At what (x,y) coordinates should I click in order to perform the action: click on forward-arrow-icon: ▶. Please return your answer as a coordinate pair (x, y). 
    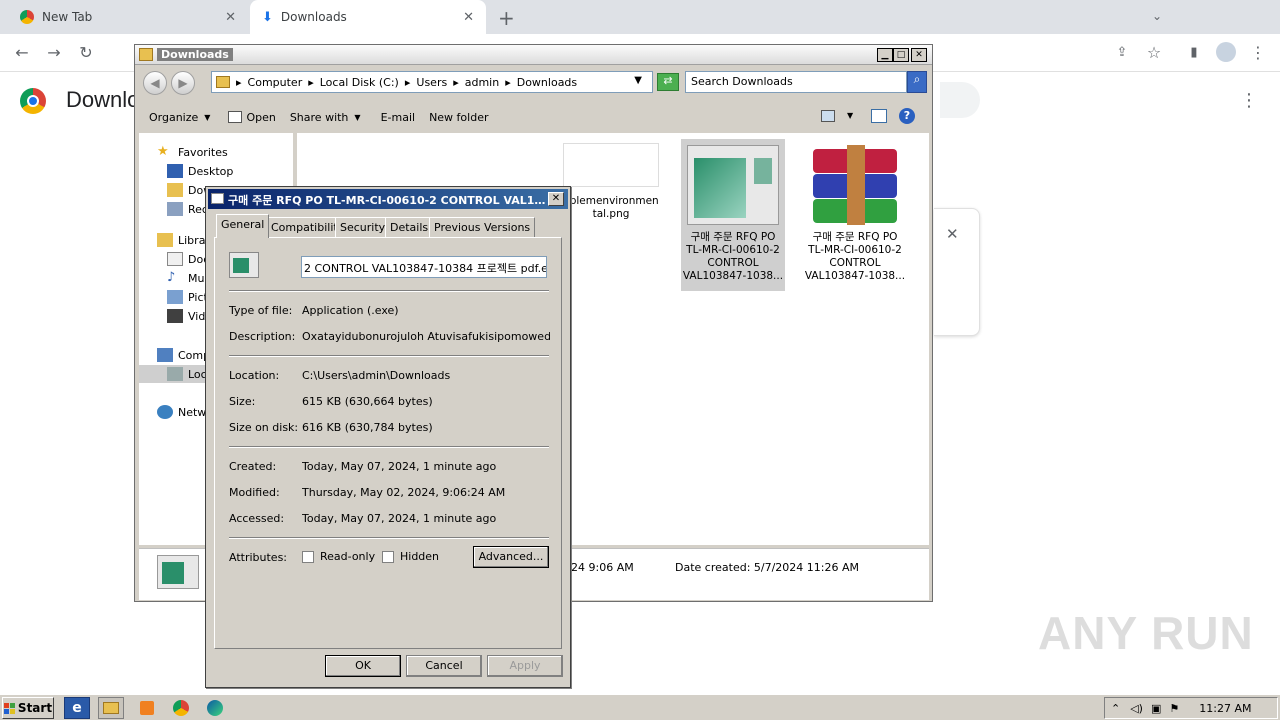
    Looking at the image, I should click on (183, 83).